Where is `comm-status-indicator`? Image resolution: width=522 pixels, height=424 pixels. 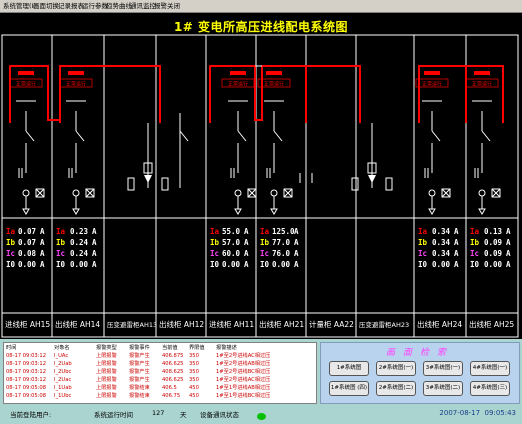 comm-status-indicator is located at coordinates (261, 416).